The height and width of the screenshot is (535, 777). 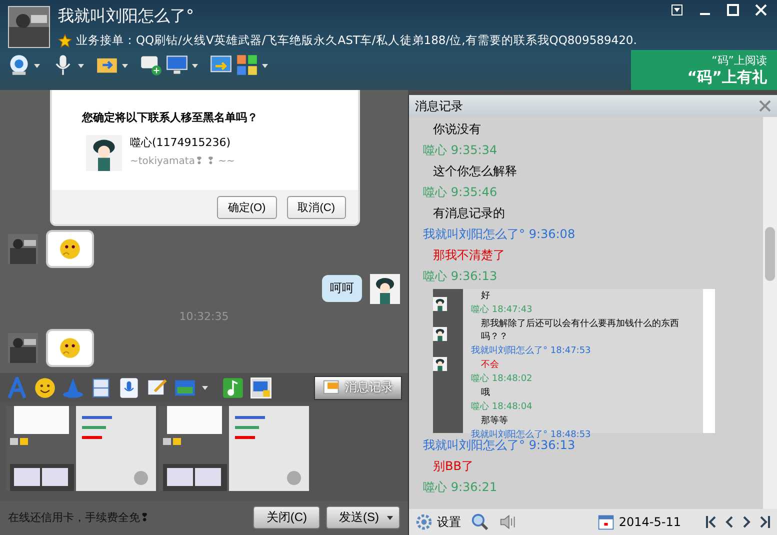 What do you see at coordinates (711, 522) in the screenshot?
I see `first-page-icon` at bounding box center [711, 522].